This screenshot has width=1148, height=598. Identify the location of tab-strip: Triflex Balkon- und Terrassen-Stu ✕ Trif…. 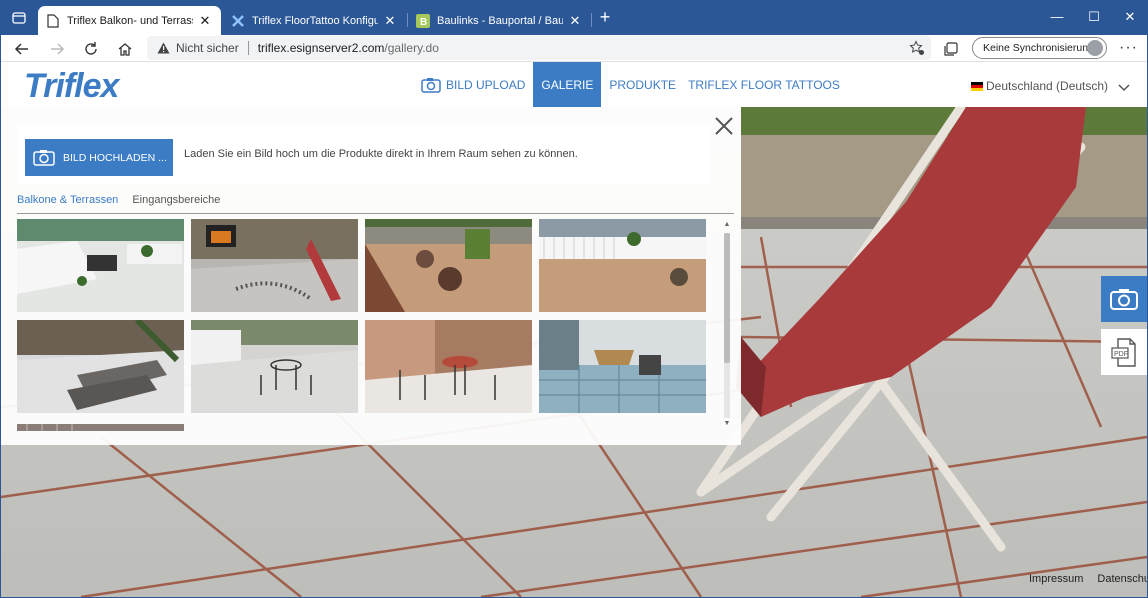
(574, 18).